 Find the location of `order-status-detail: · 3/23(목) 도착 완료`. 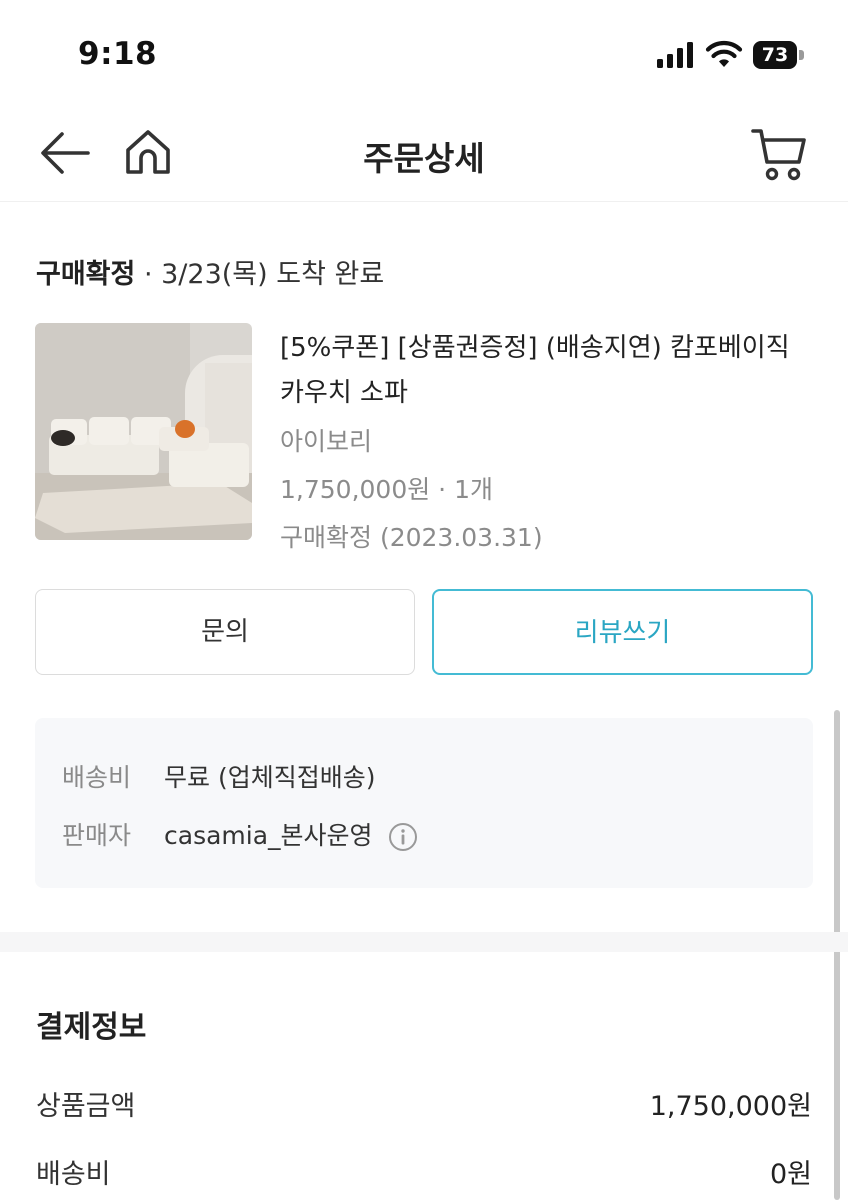

order-status-detail: · 3/23(목) 도착 완료 is located at coordinates (260, 274).